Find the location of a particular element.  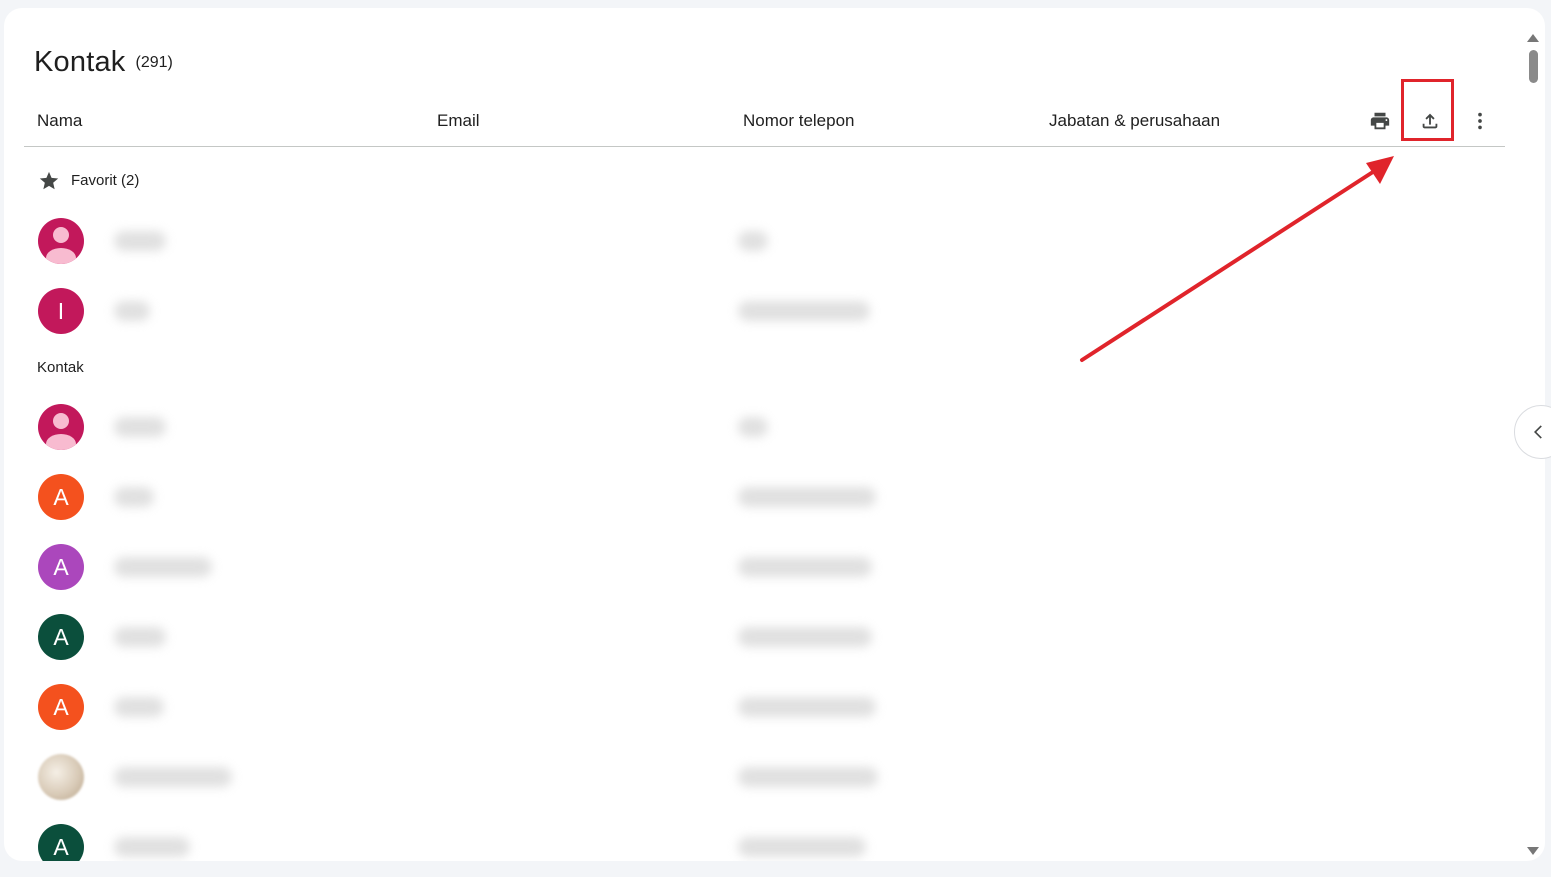

contact-row: I is located at coordinates (764, 311).